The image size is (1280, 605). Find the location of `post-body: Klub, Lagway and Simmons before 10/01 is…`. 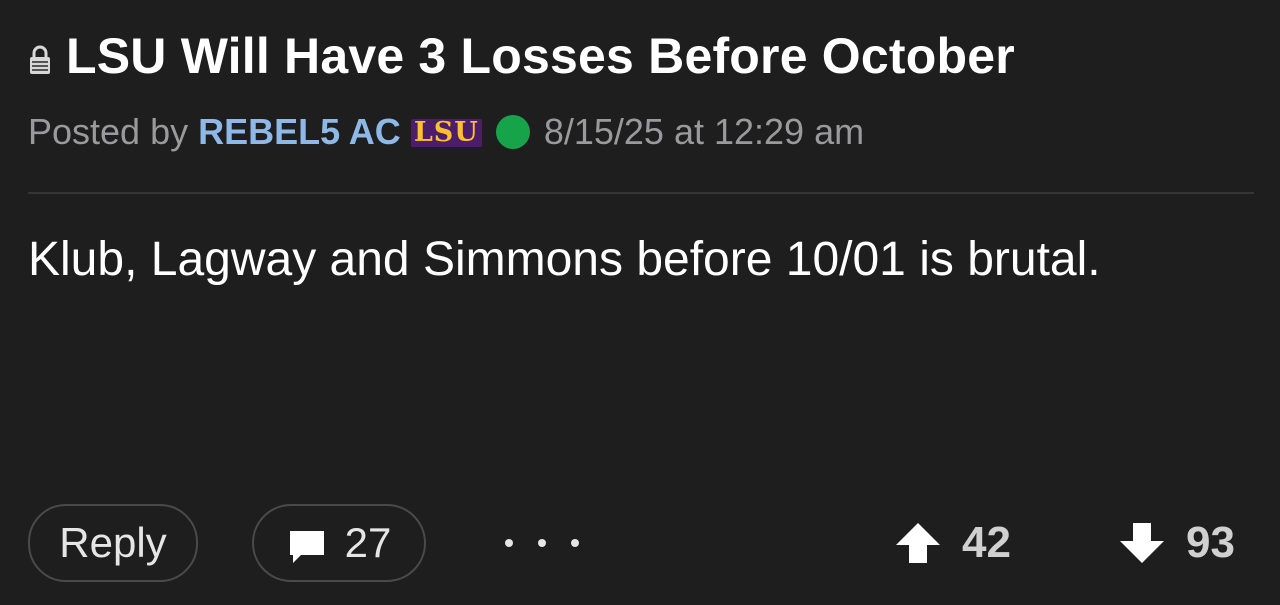

post-body: Klub, Lagway and Simmons before 10/01 is… is located at coordinates (564, 259).